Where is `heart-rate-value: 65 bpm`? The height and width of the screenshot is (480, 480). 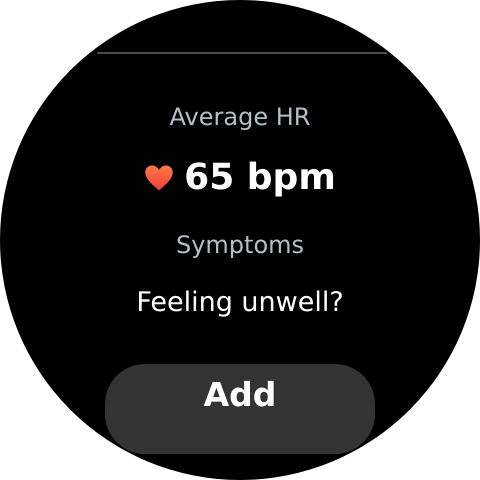 heart-rate-value: 65 bpm is located at coordinates (260, 178).